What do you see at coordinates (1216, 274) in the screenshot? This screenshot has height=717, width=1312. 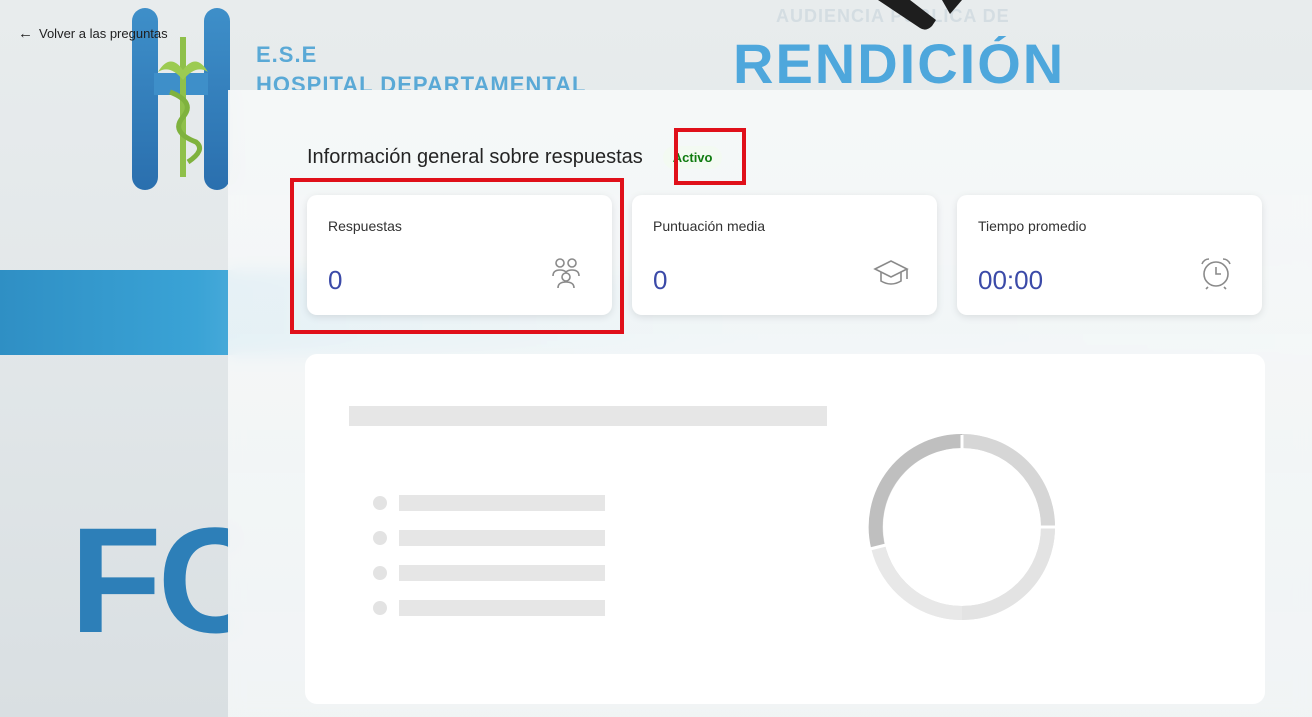 I see `alarm-clock-icon` at bounding box center [1216, 274].